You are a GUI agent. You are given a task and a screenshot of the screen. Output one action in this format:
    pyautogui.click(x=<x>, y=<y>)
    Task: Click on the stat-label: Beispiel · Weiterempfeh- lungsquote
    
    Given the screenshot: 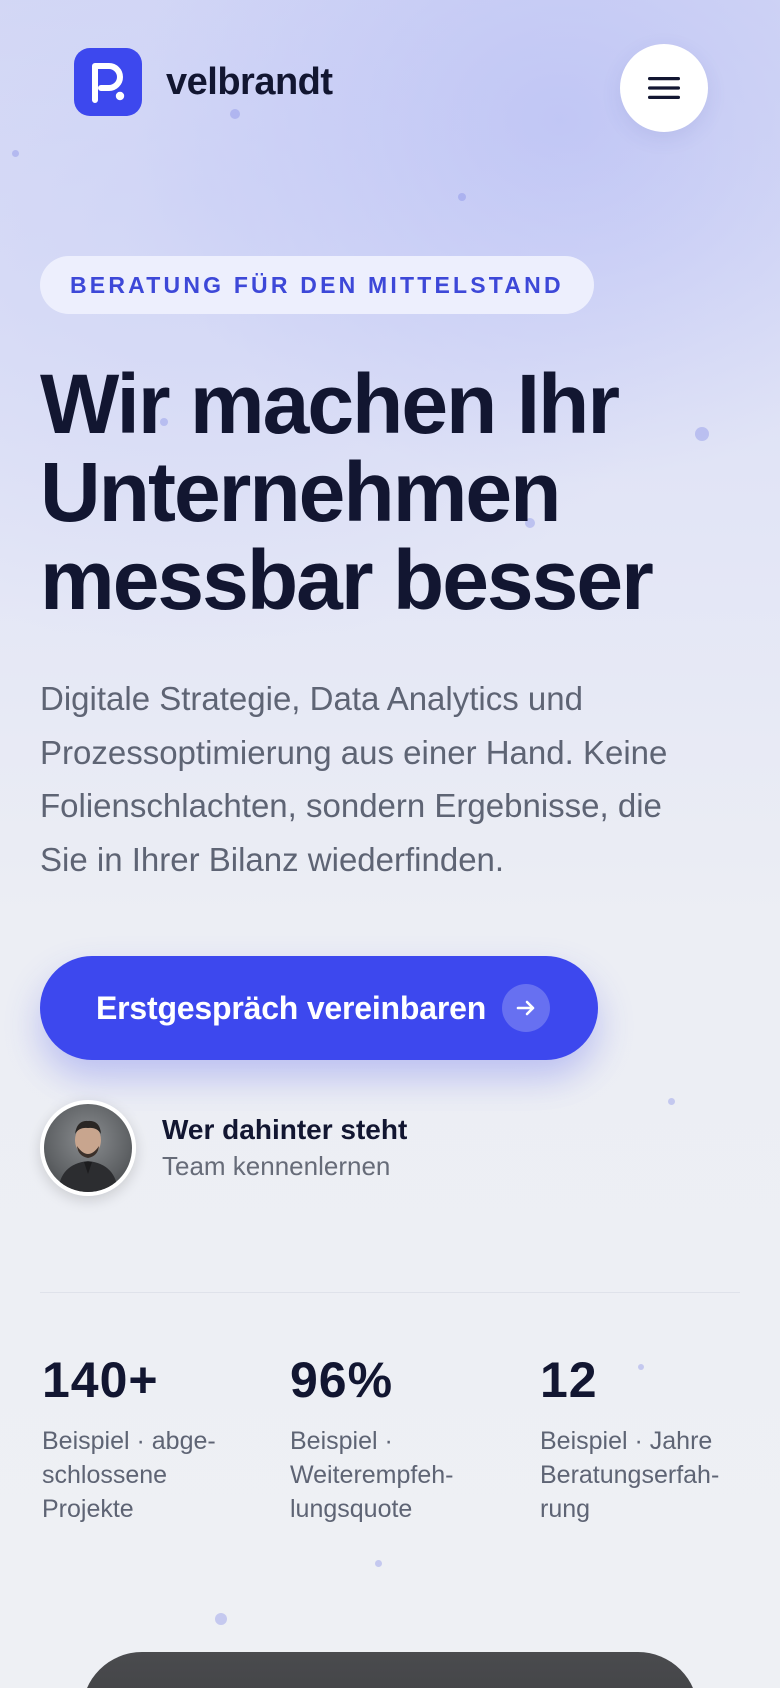 What is the action you would take?
    pyautogui.click(x=400, y=1475)
    